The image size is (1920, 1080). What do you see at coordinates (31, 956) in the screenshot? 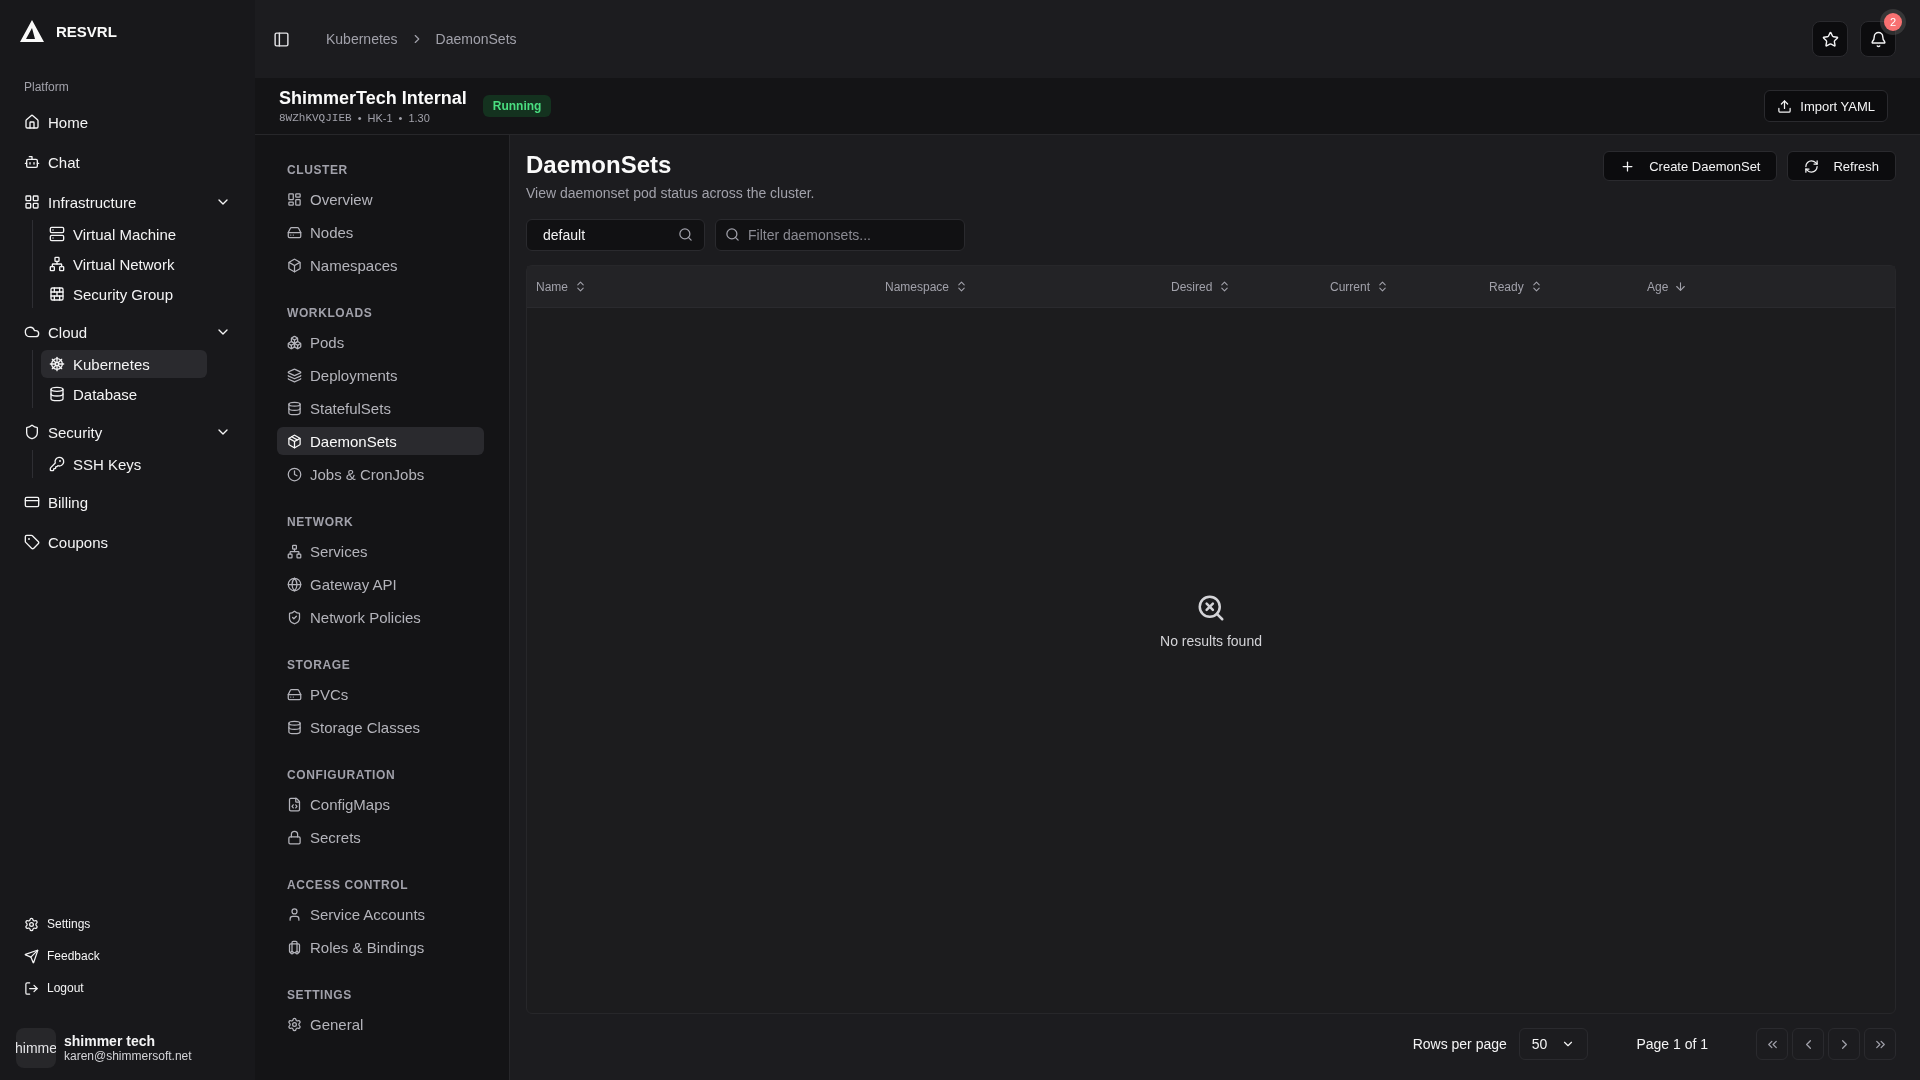
I see `send-icon` at bounding box center [31, 956].